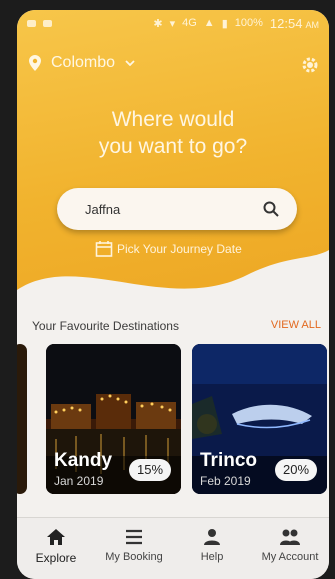 This screenshot has height=579, width=335. I want to click on pick-journey-label: Pick Your Journey Date, so click(179, 249).